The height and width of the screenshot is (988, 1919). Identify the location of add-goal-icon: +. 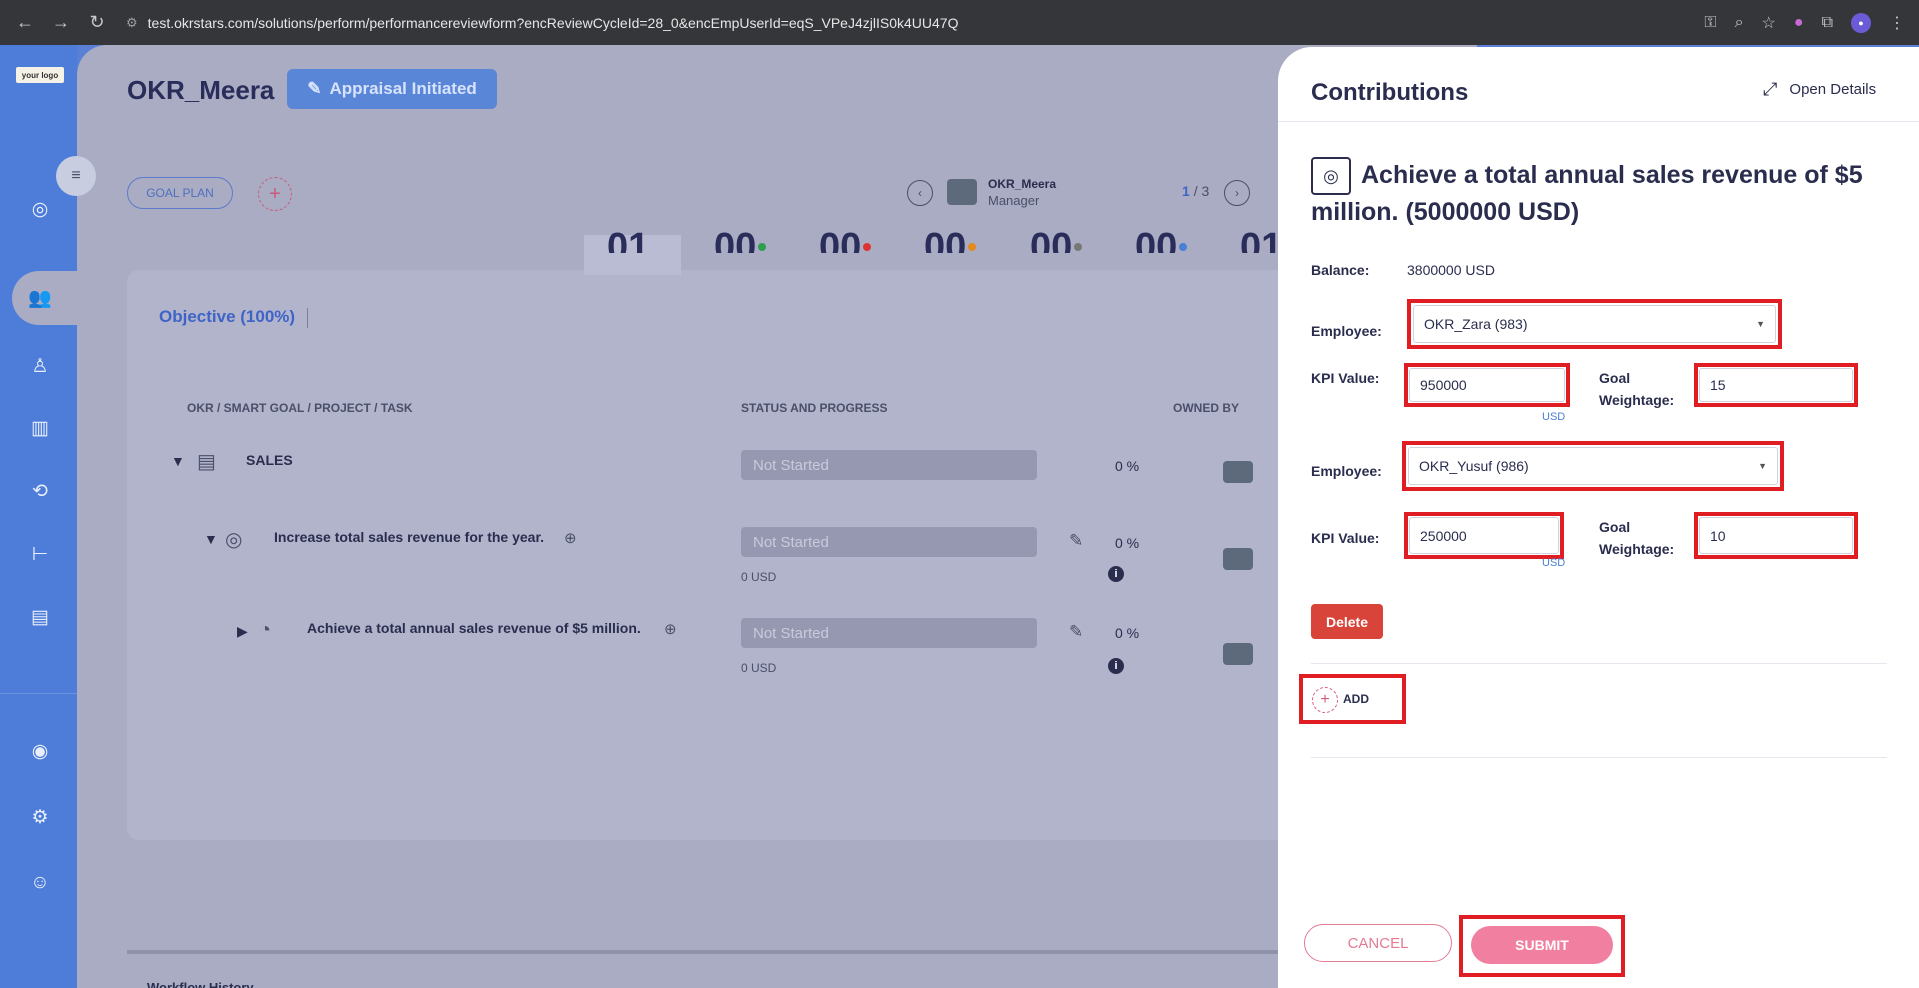
(275, 194).